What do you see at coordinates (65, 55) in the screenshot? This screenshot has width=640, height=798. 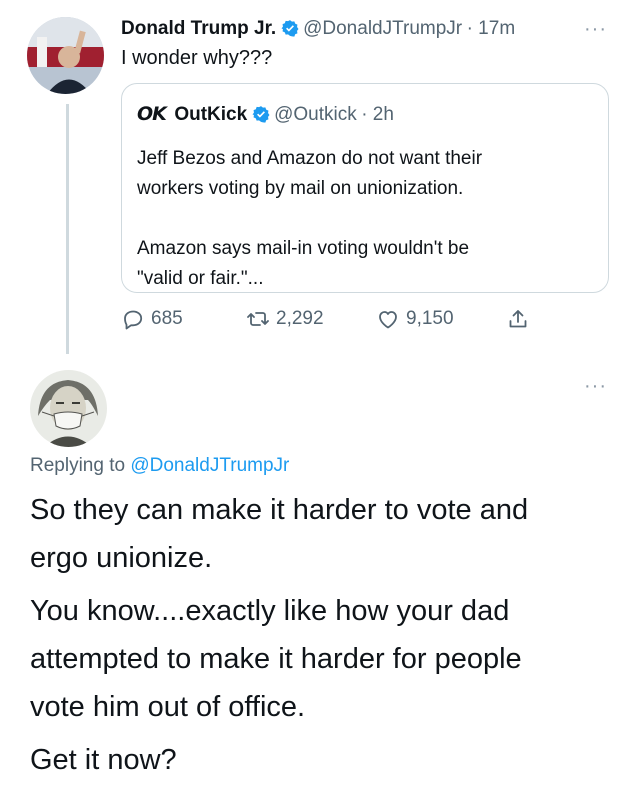 I see `author-avatar` at bounding box center [65, 55].